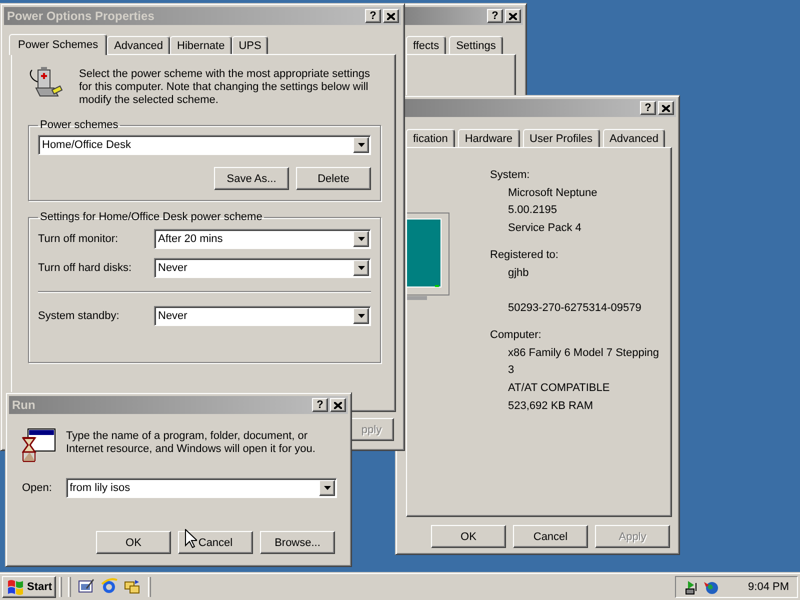 The image size is (800, 600). Describe the element at coordinates (191, 443) in the screenshot. I see `prompt-text: Type the name of a program, folder, document, or Internet resource, and Windows will open it for you.` at that location.